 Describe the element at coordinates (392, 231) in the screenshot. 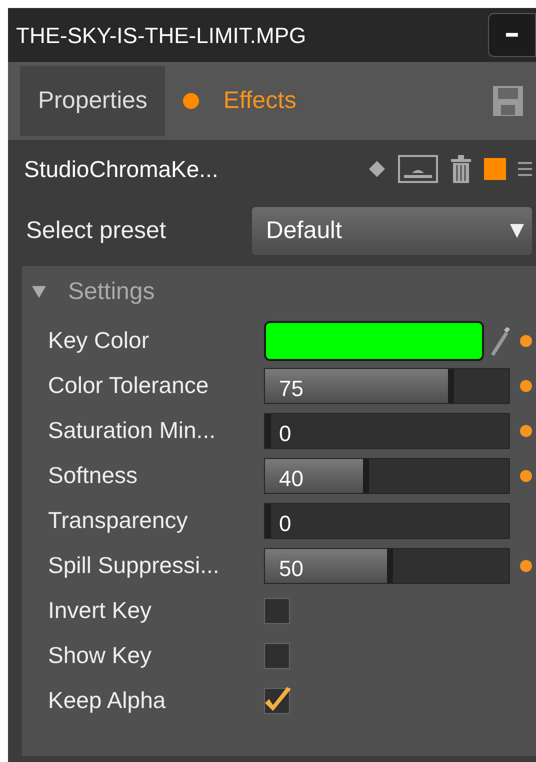

I see `preset-dropdown: Default` at that location.